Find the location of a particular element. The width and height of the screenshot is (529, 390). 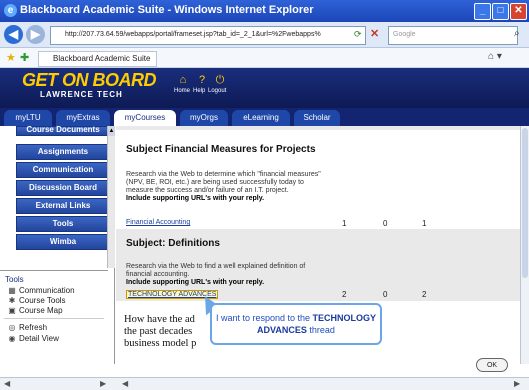

map-icon: ▣ is located at coordinates (12, 310).